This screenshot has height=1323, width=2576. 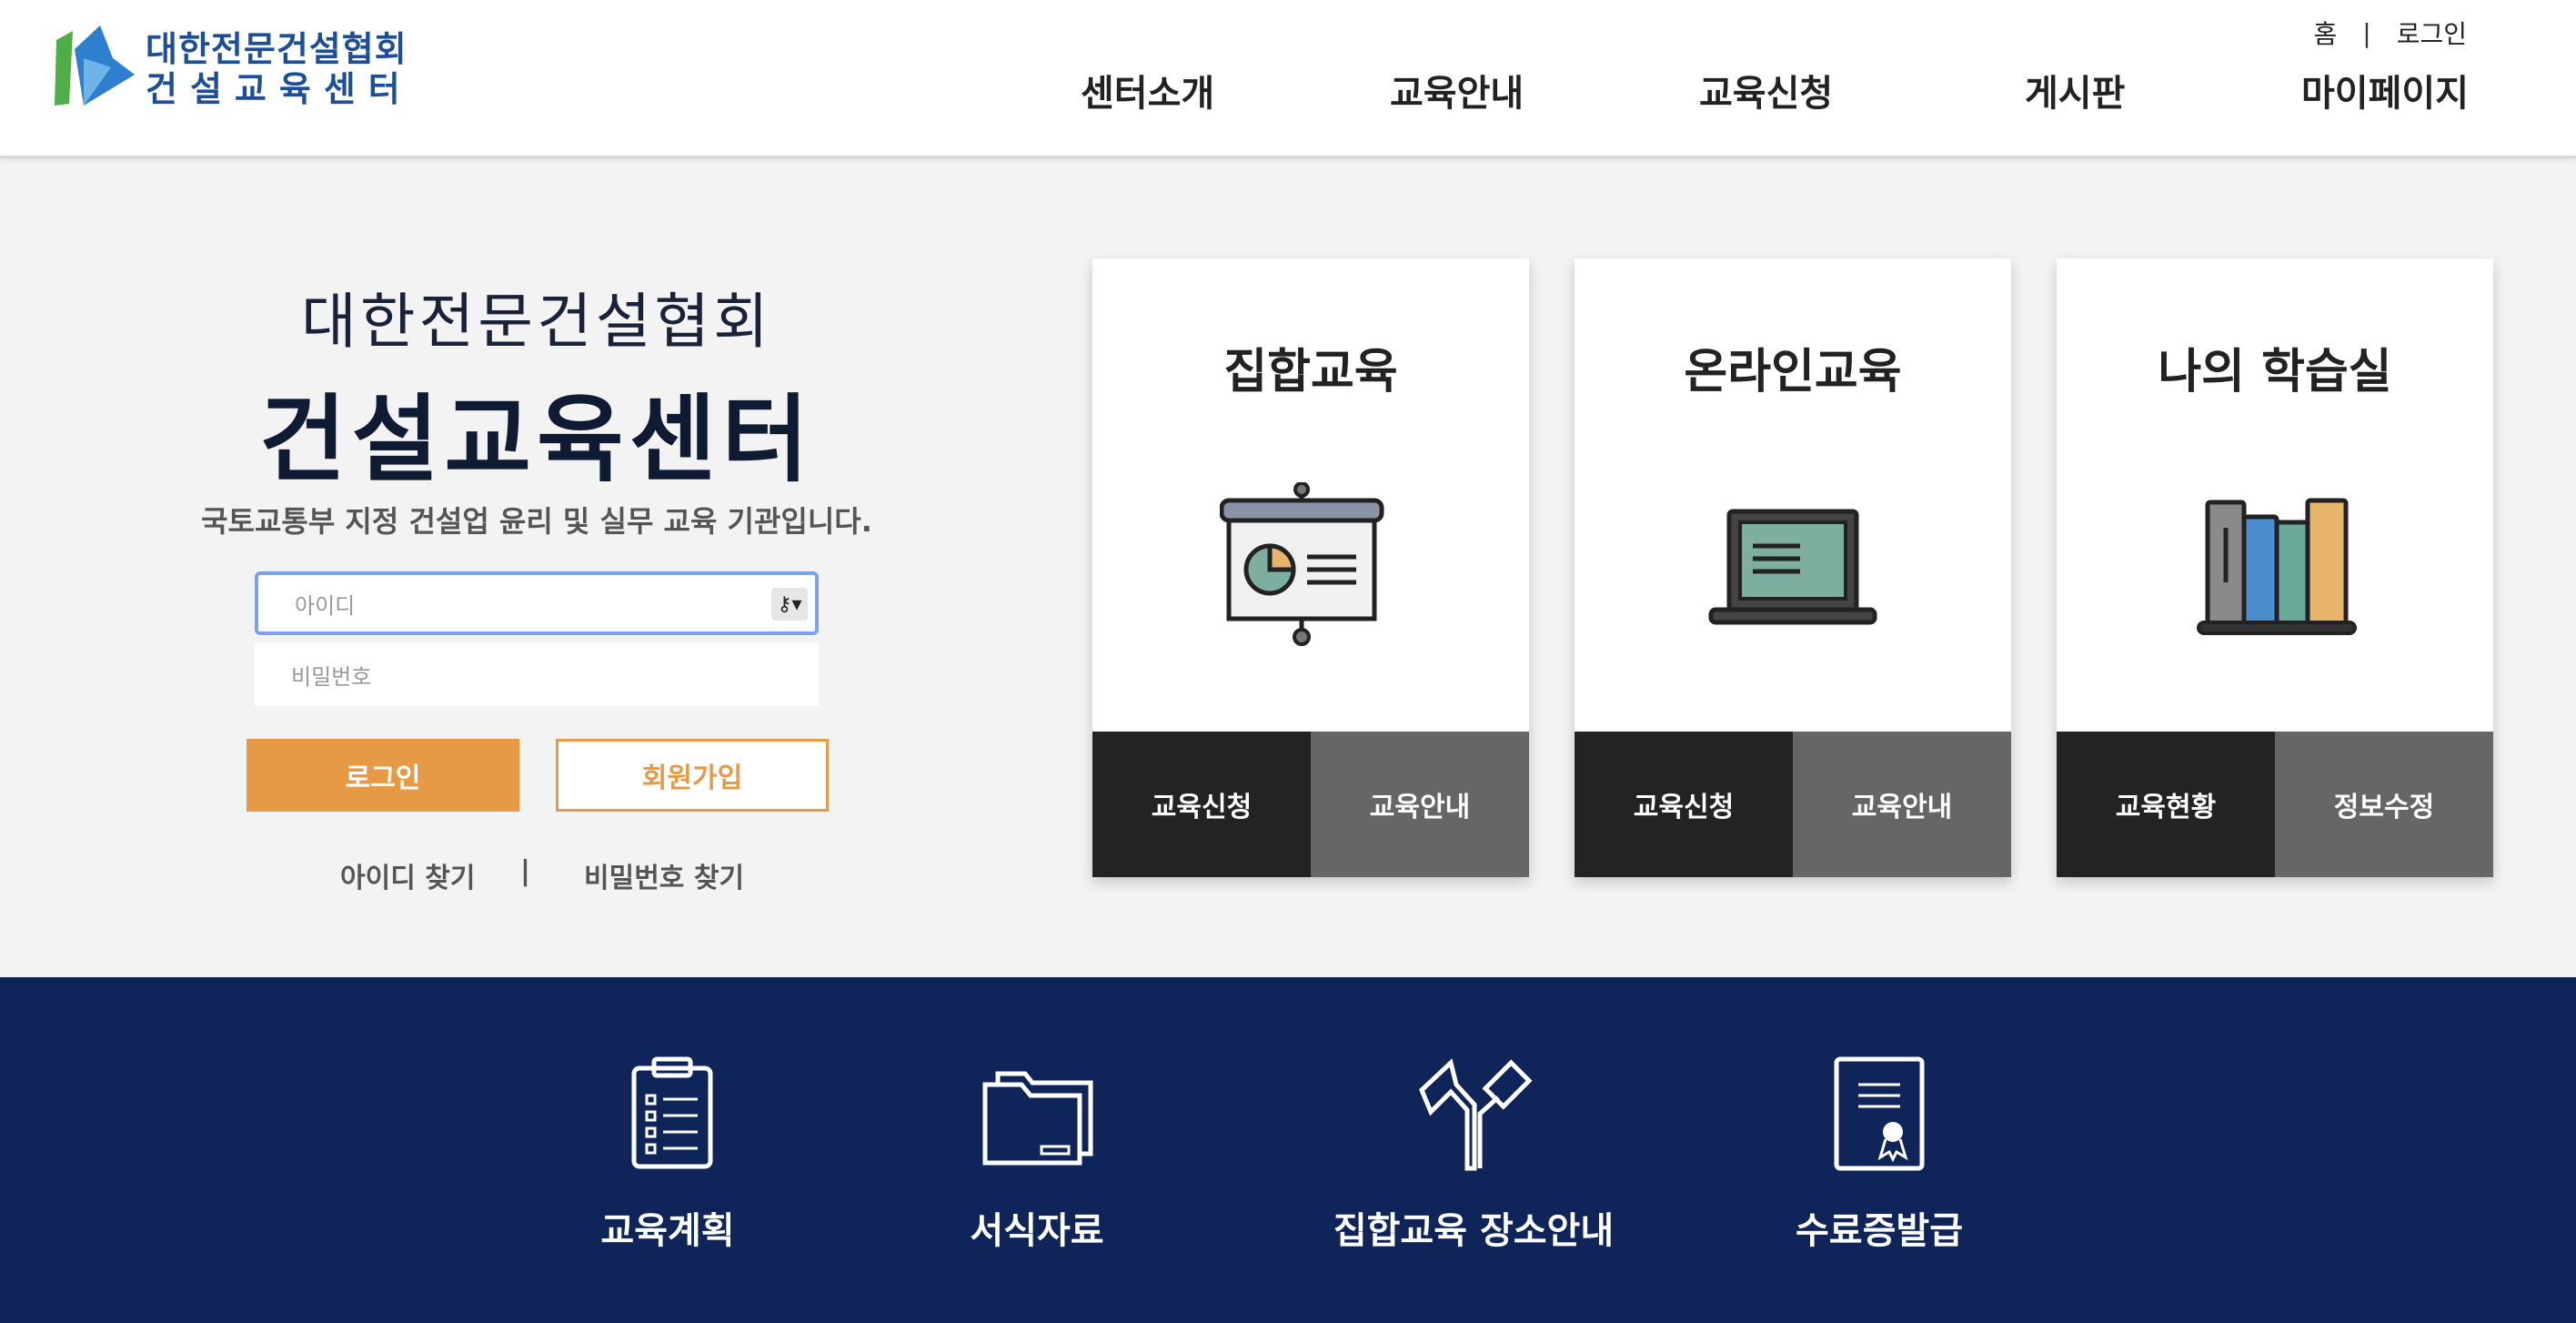 I want to click on find-password-link: 비밀번호 찾기, so click(x=664, y=875).